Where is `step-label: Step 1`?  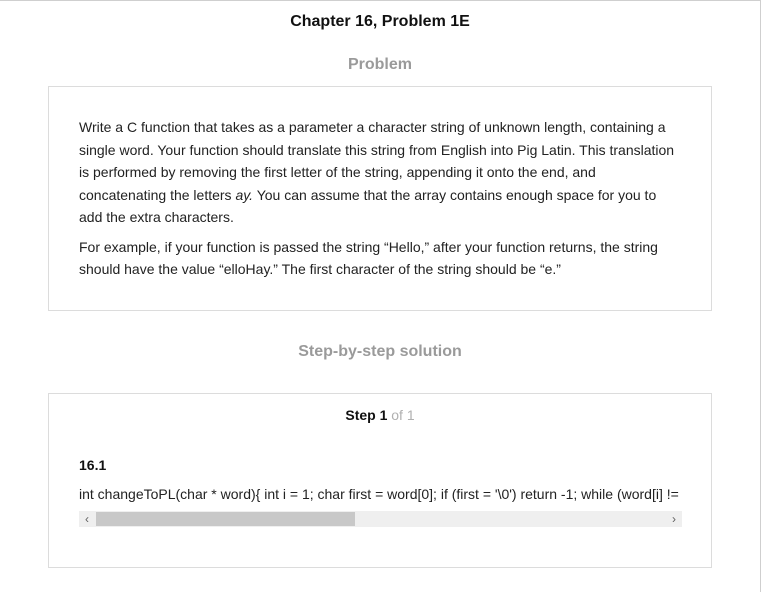
step-label: Step 1 is located at coordinates (366, 415).